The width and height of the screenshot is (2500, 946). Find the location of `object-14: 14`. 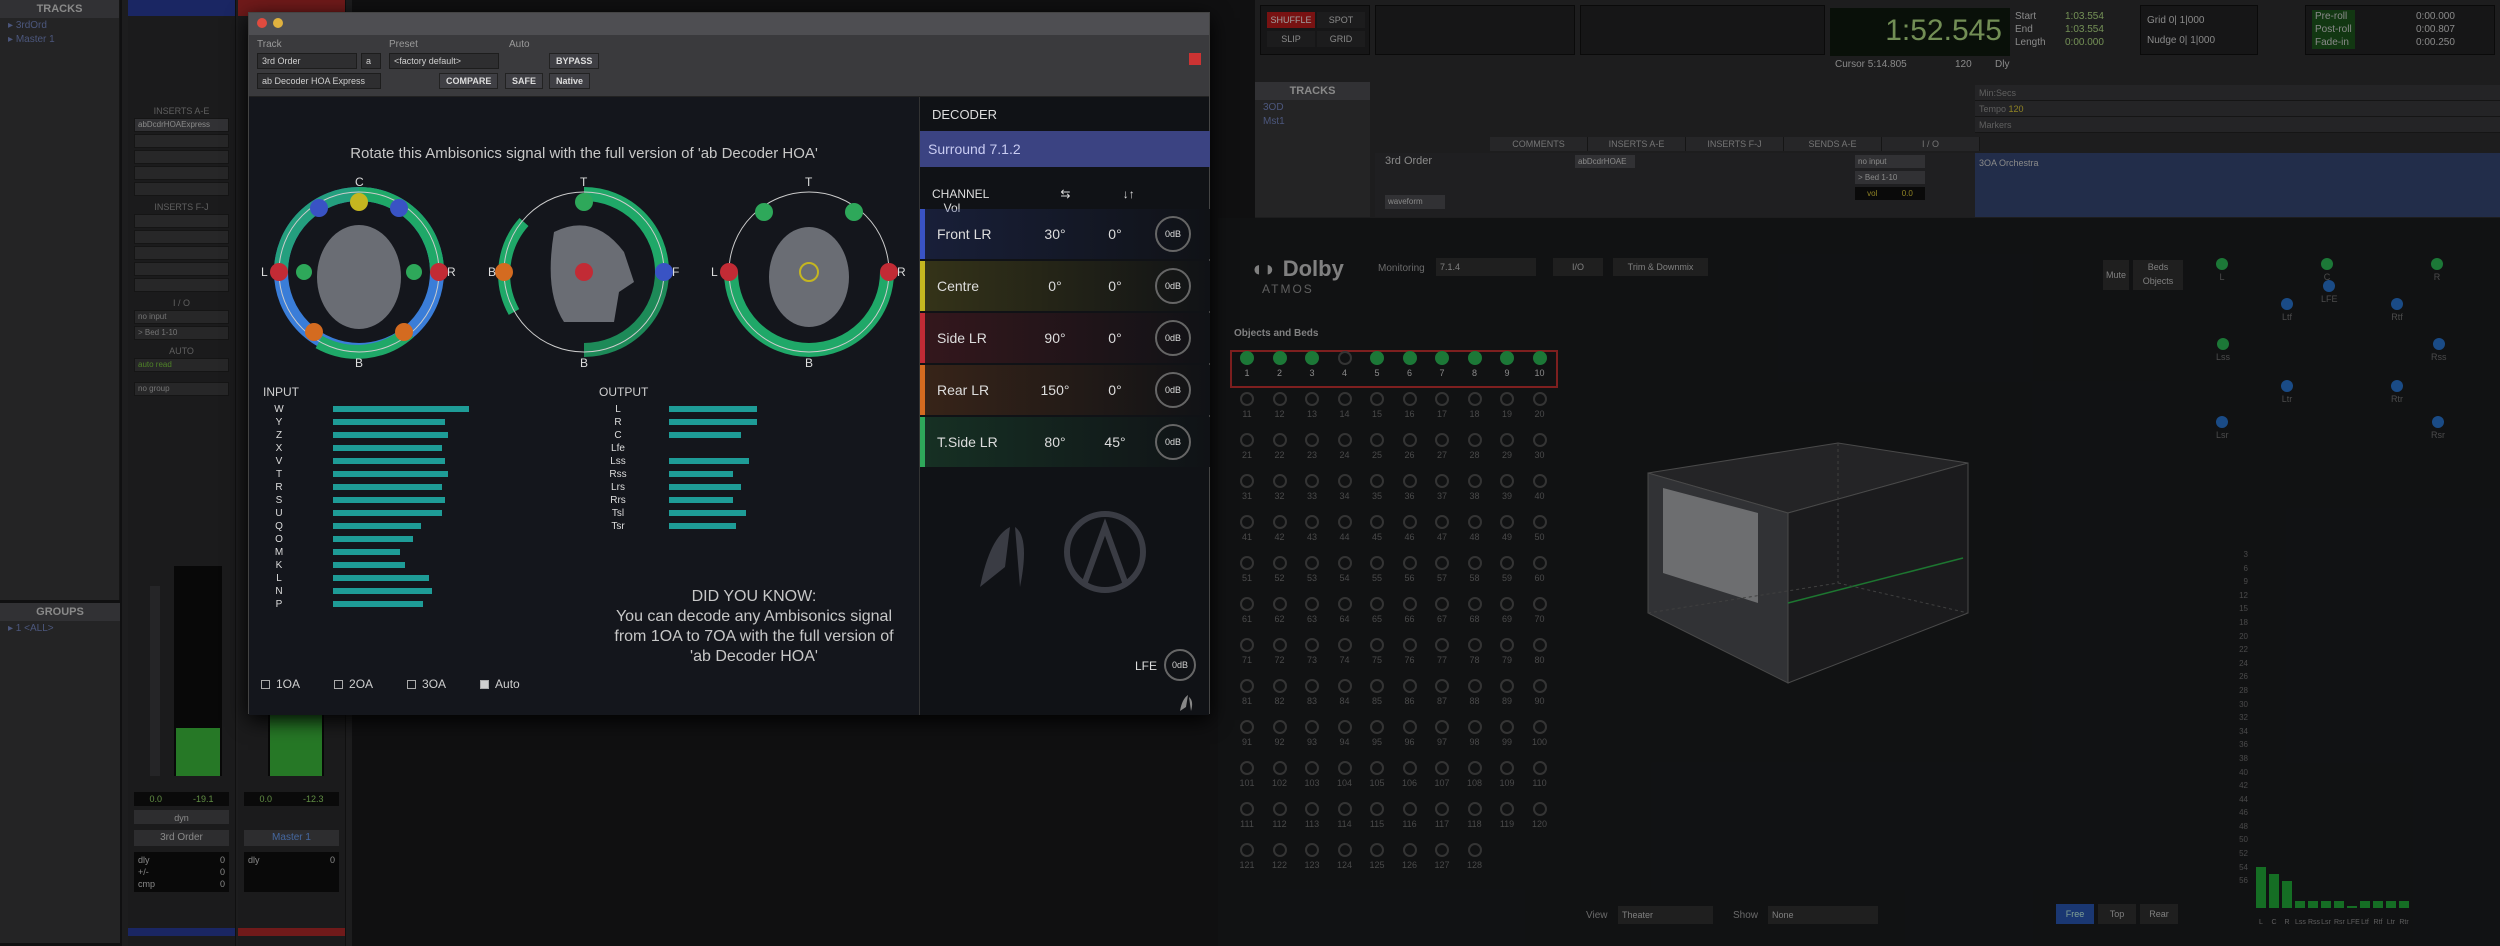

object-14: 14 is located at coordinates (1345, 411).